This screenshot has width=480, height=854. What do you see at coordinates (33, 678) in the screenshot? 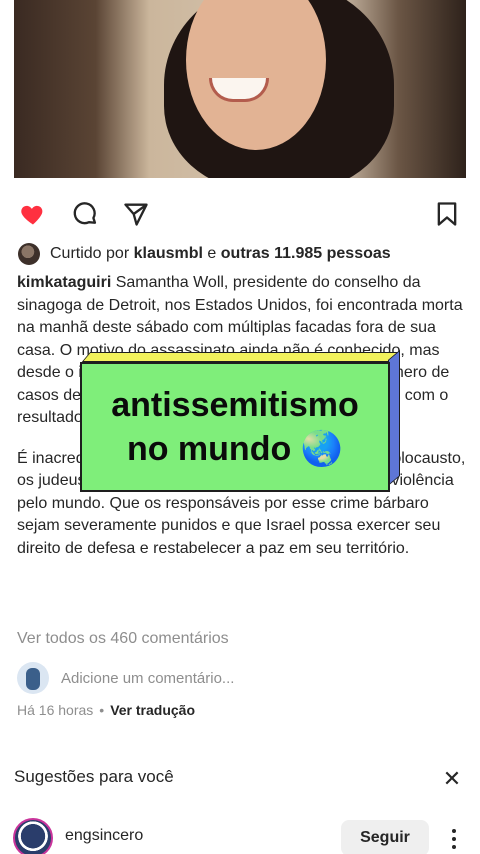
I see `current-user-avatar` at bounding box center [33, 678].